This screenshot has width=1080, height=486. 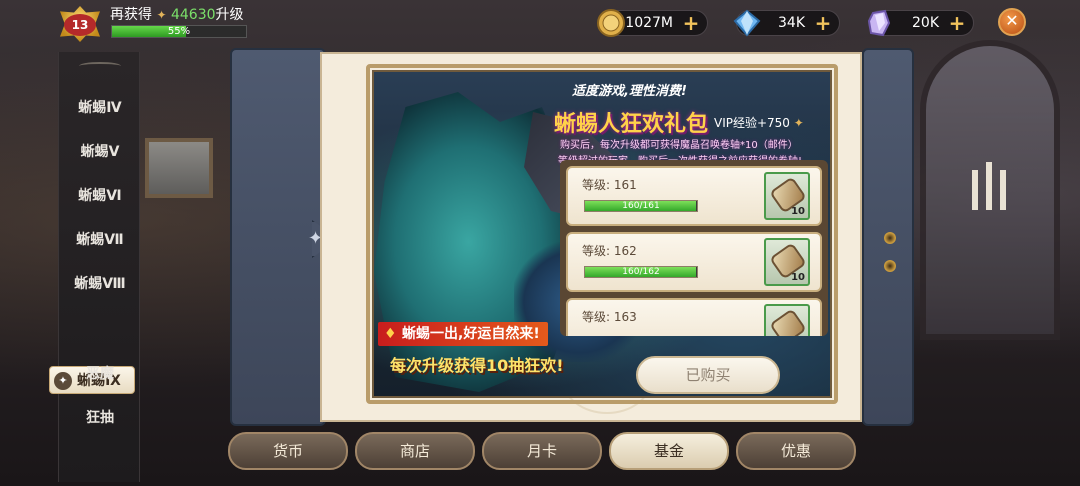 What do you see at coordinates (193, 15) in the screenshot?
I see `exp-amount: 44630` at bounding box center [193, 15].